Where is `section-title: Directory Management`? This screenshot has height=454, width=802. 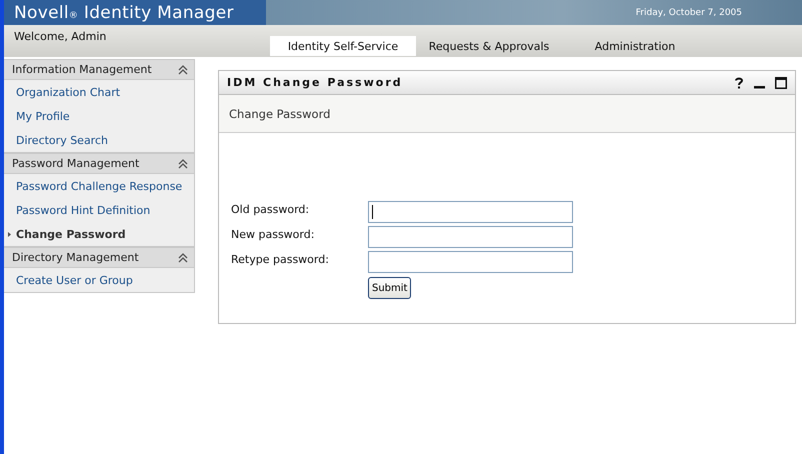
section-title: Directory Management is located at coordinates (75, 257).